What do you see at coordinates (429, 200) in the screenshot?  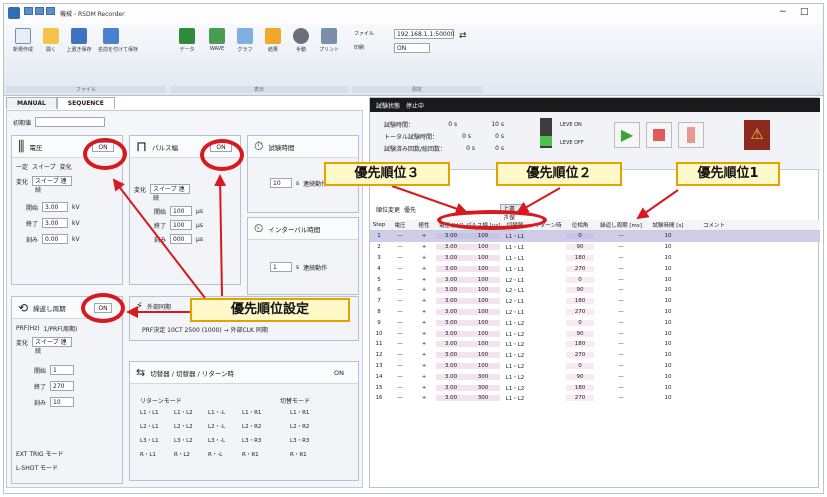 I see `arrow-to-p3` at bounding box center [429, 200].